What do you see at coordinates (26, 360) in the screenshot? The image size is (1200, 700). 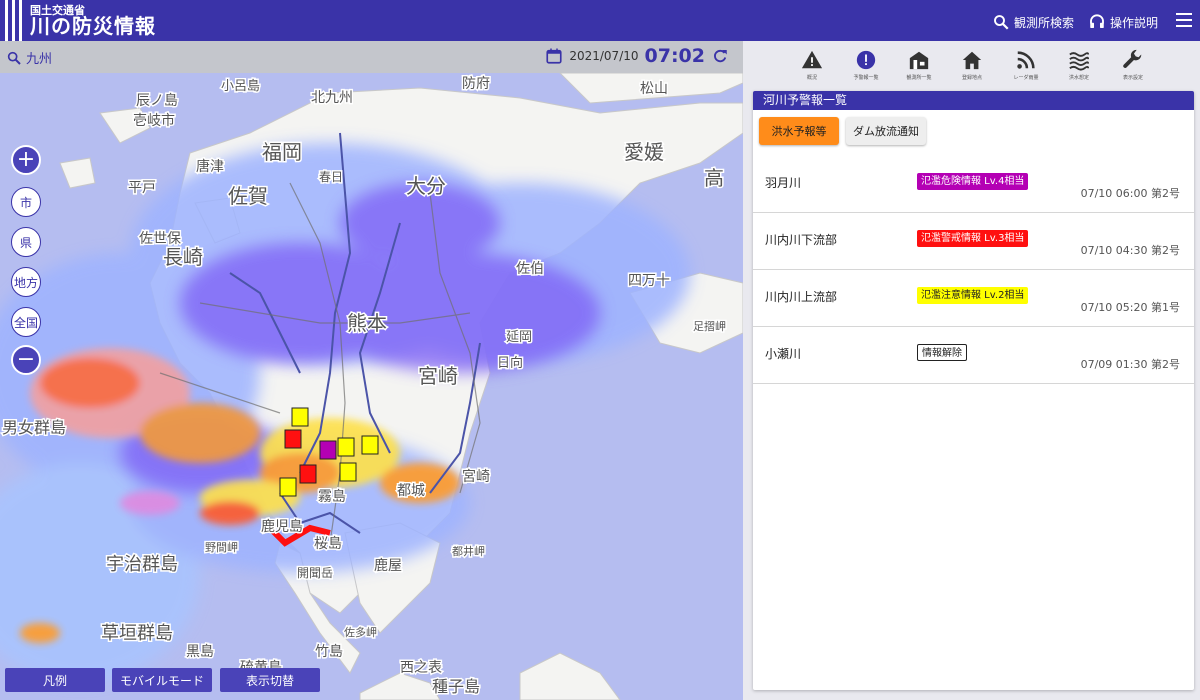 I see `zoom-out-button: −` at bounding box center [26, 360].